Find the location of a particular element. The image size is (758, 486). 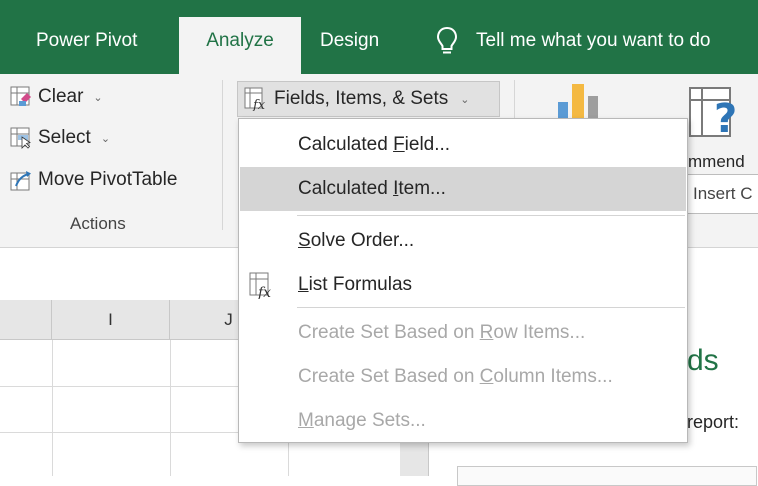

select-icon is located at coordinates (20, 138).